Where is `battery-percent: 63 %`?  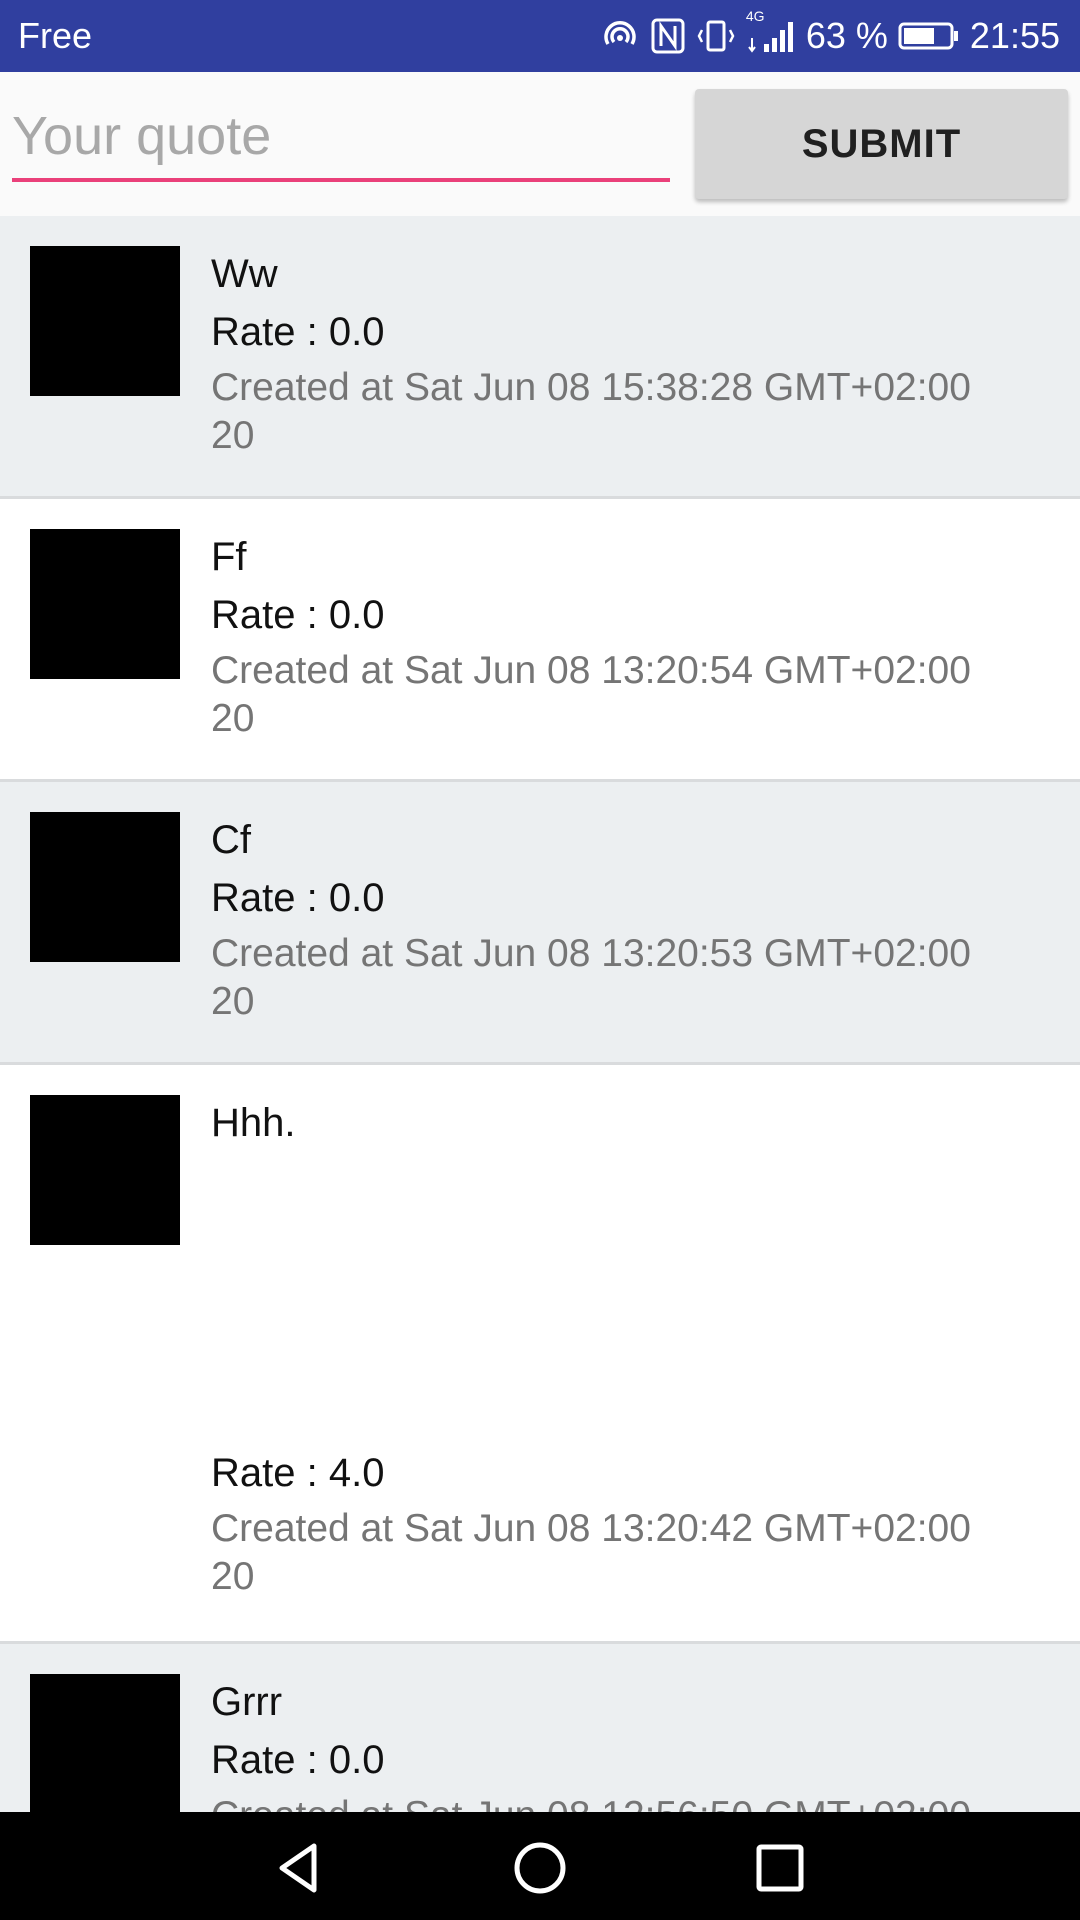 battery-percent: 63 % is located at coordinates (846, 35).